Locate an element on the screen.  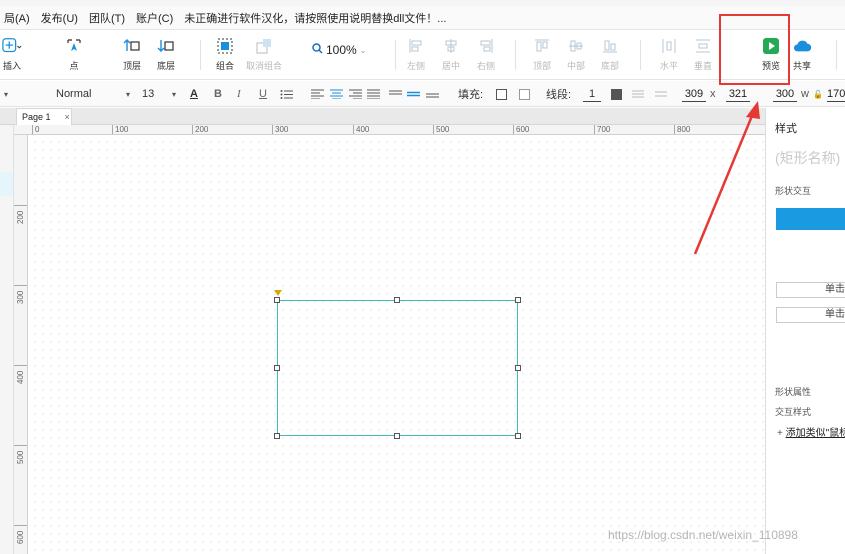
insert-label: 插入 is located at coordinates (11, 66).